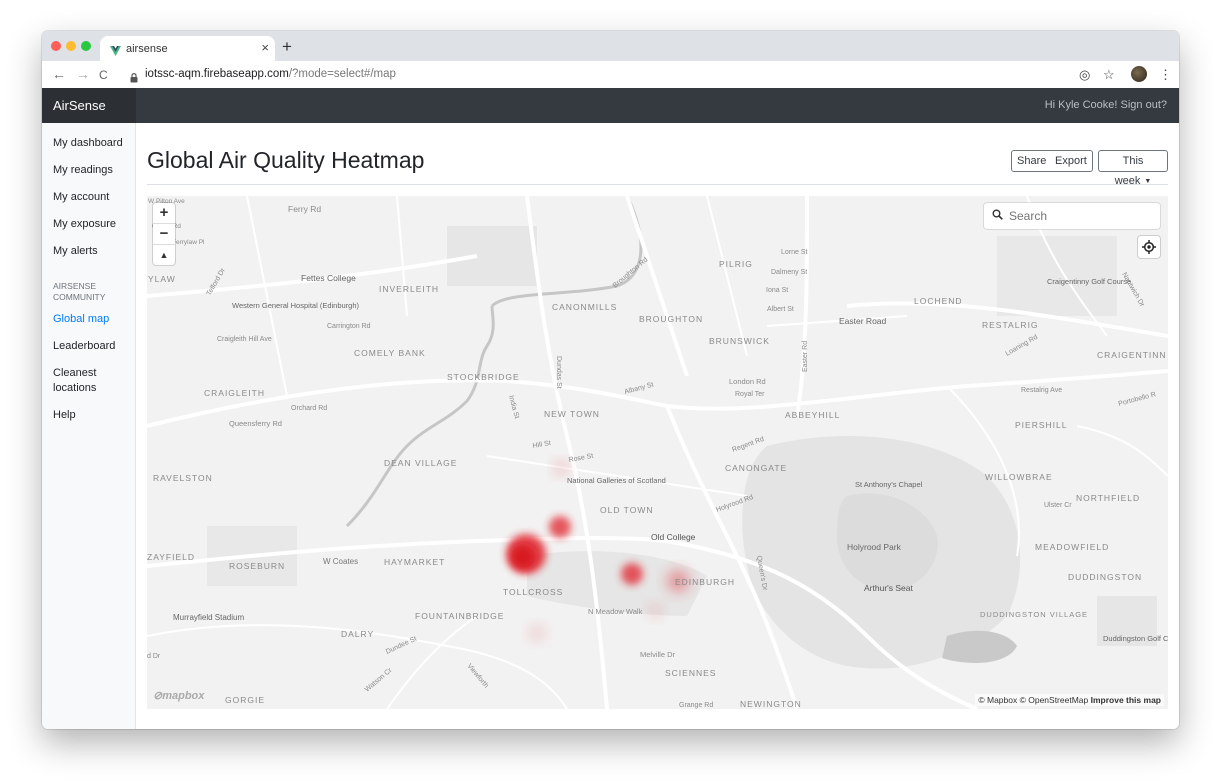 The image size is (1218, 783). I want to click on community-heading: AIRSENSE COMMUNITY, so click(79, 291).